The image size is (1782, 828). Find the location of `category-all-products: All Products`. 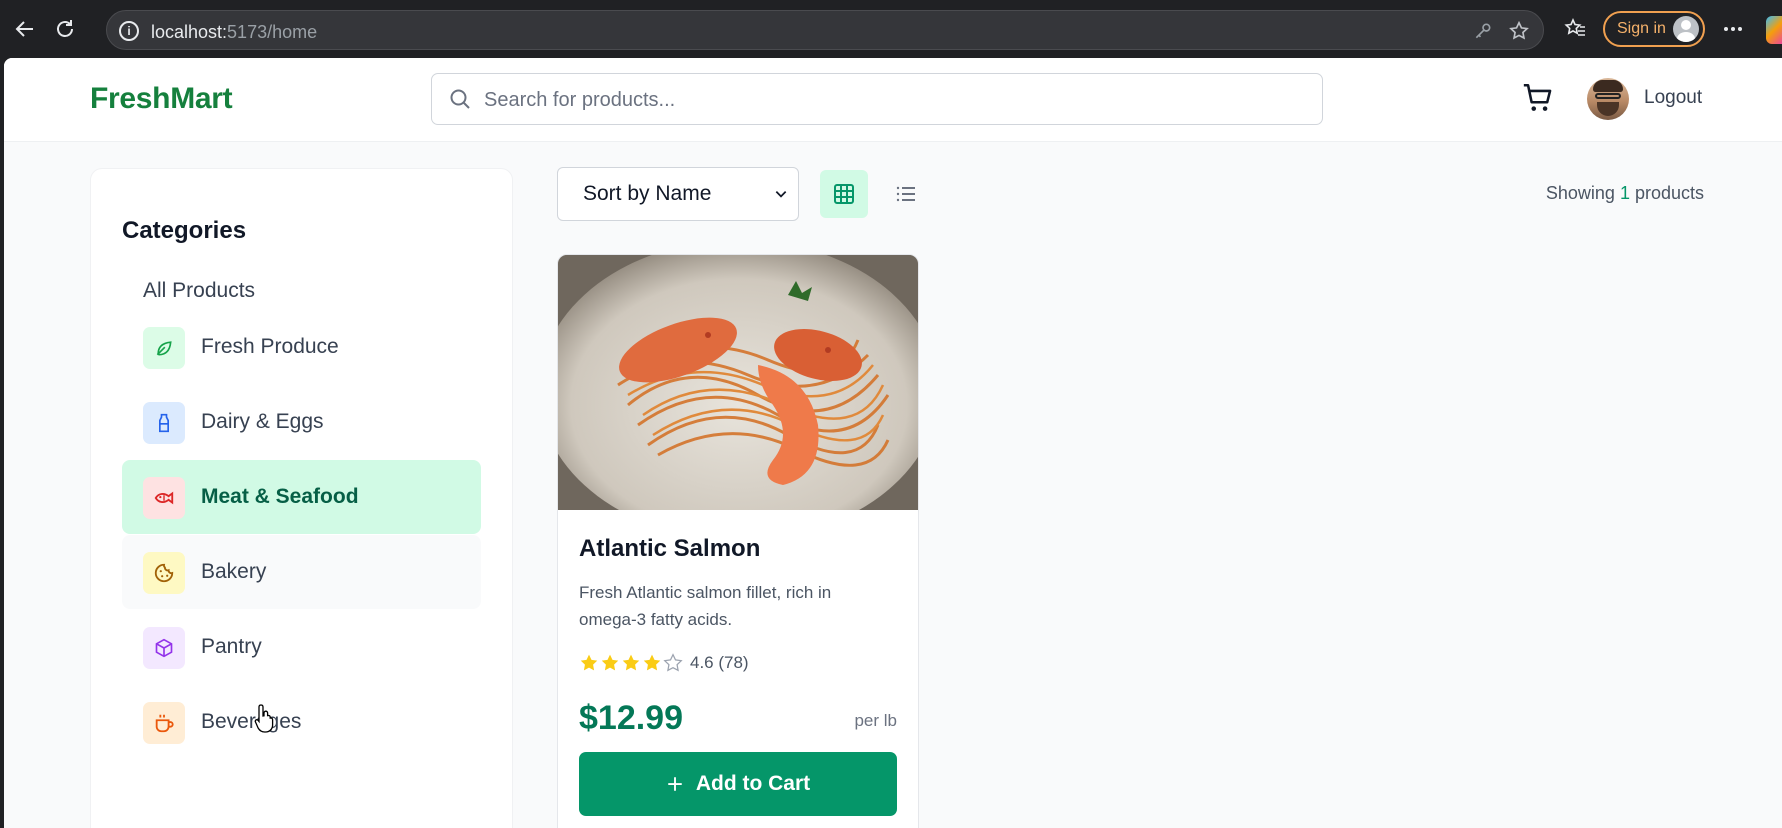

category-all-products: All Products is located at coordinates (199, 291).